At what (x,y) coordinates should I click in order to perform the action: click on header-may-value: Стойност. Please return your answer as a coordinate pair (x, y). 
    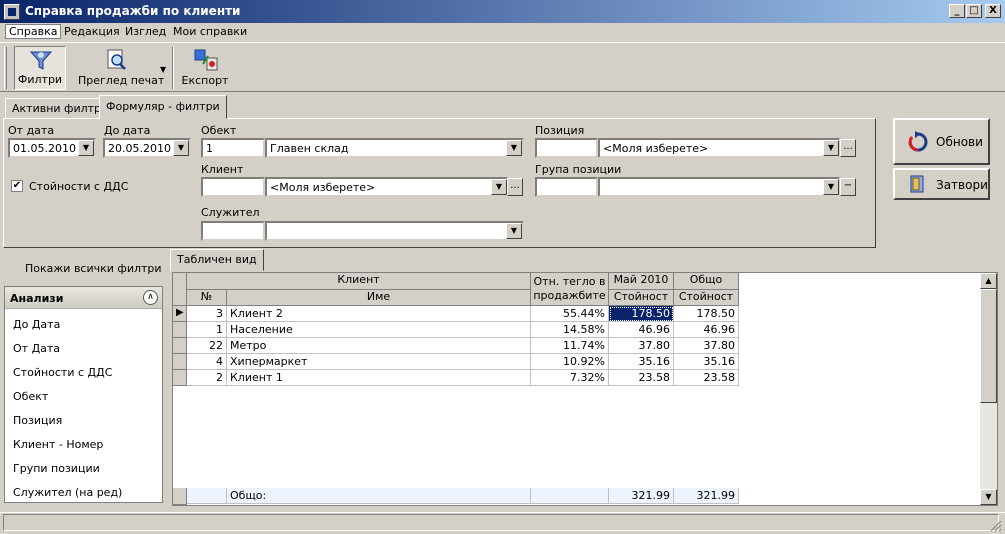
    Looking at the image, I should click on (641, 298).